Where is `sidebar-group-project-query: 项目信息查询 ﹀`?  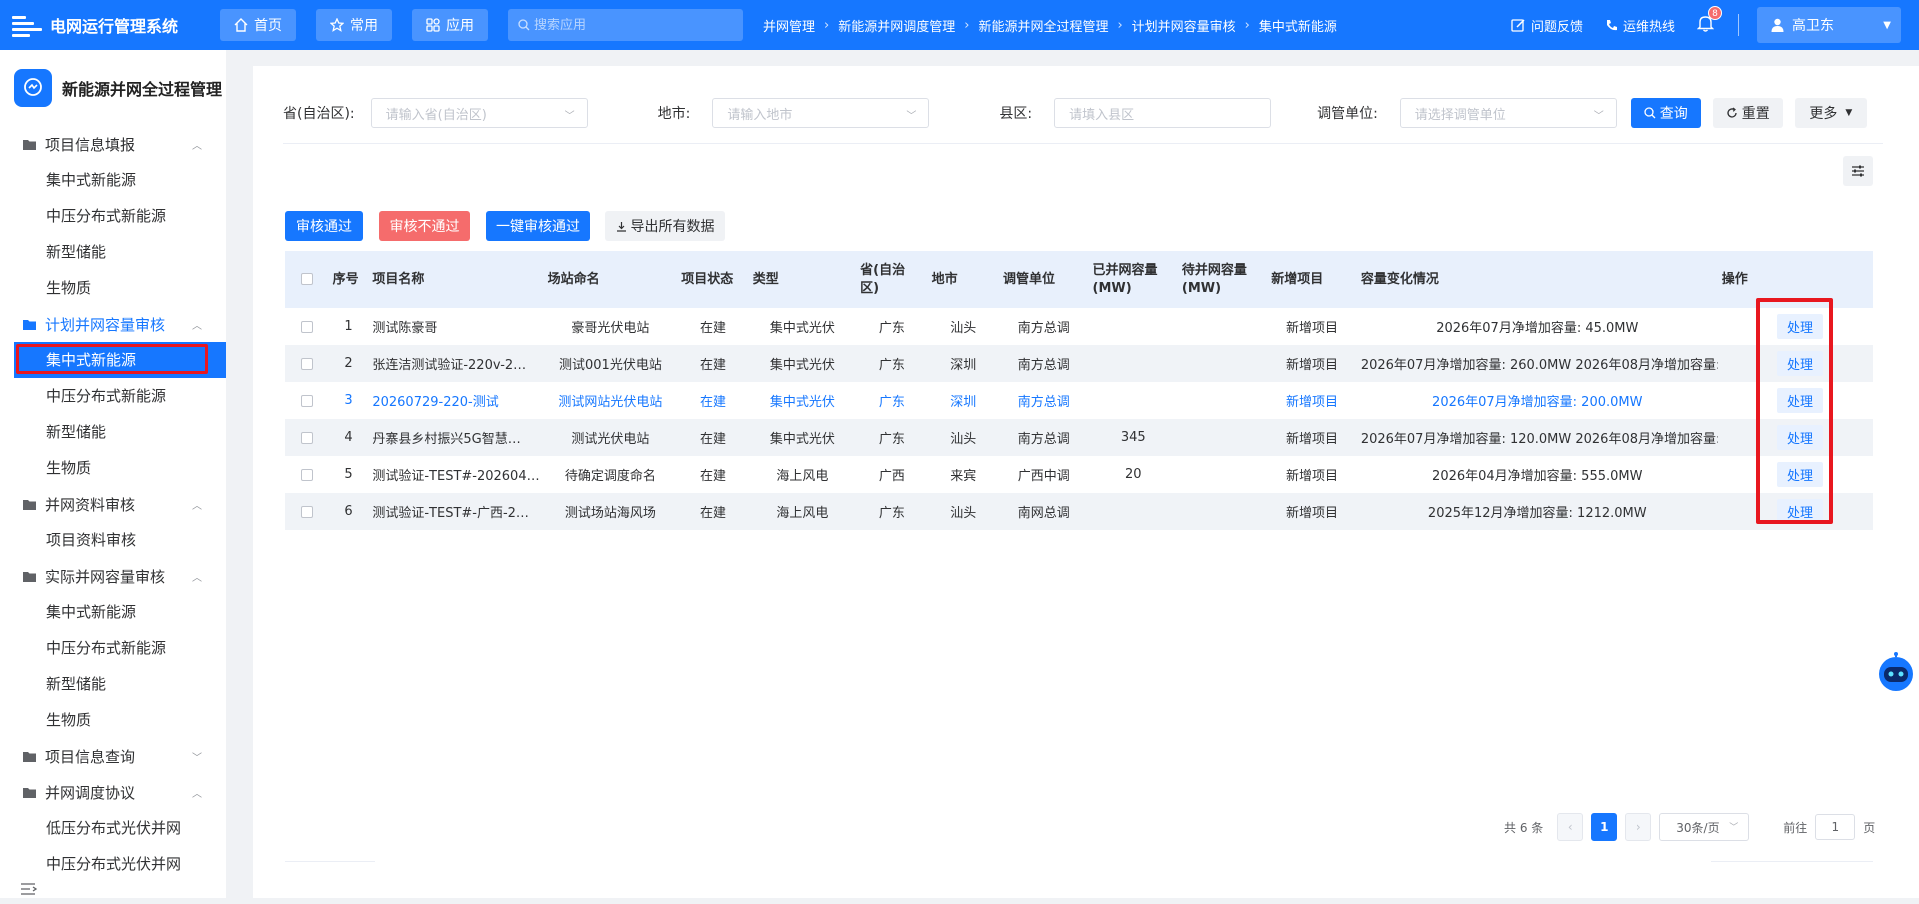
sidebar-group-project-query: 项目信息查询 ﹀ is located at coordinates (113, 756).